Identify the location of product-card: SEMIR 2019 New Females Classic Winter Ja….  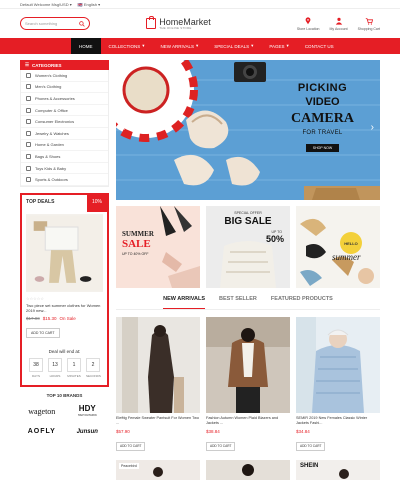
(338, 384).